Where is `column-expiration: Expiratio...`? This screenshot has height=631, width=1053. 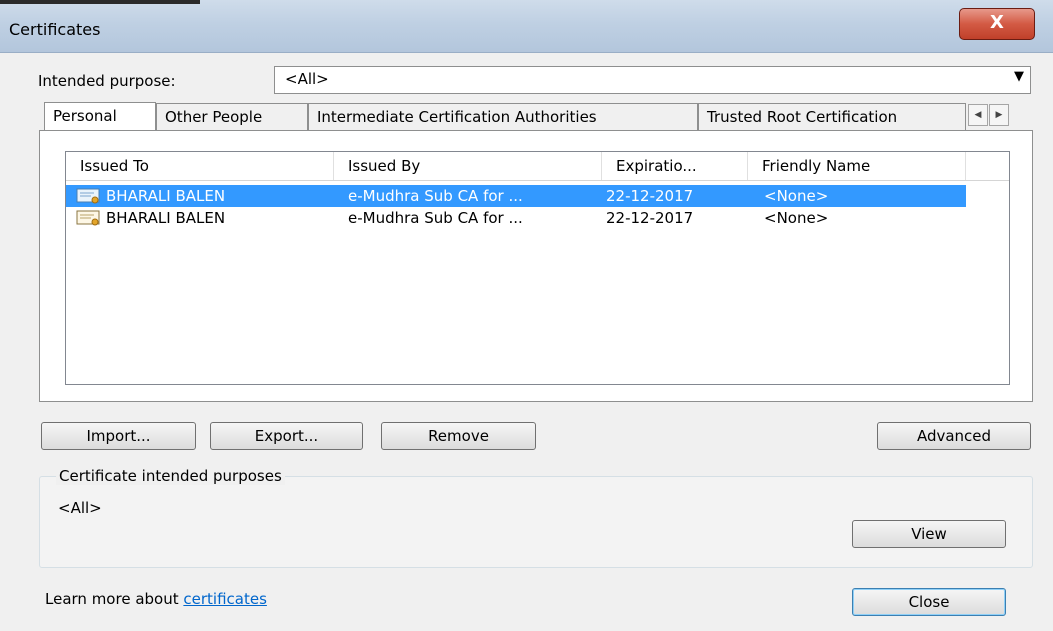 column-expiration: Expiratio... is located at coordinates (675, 166).